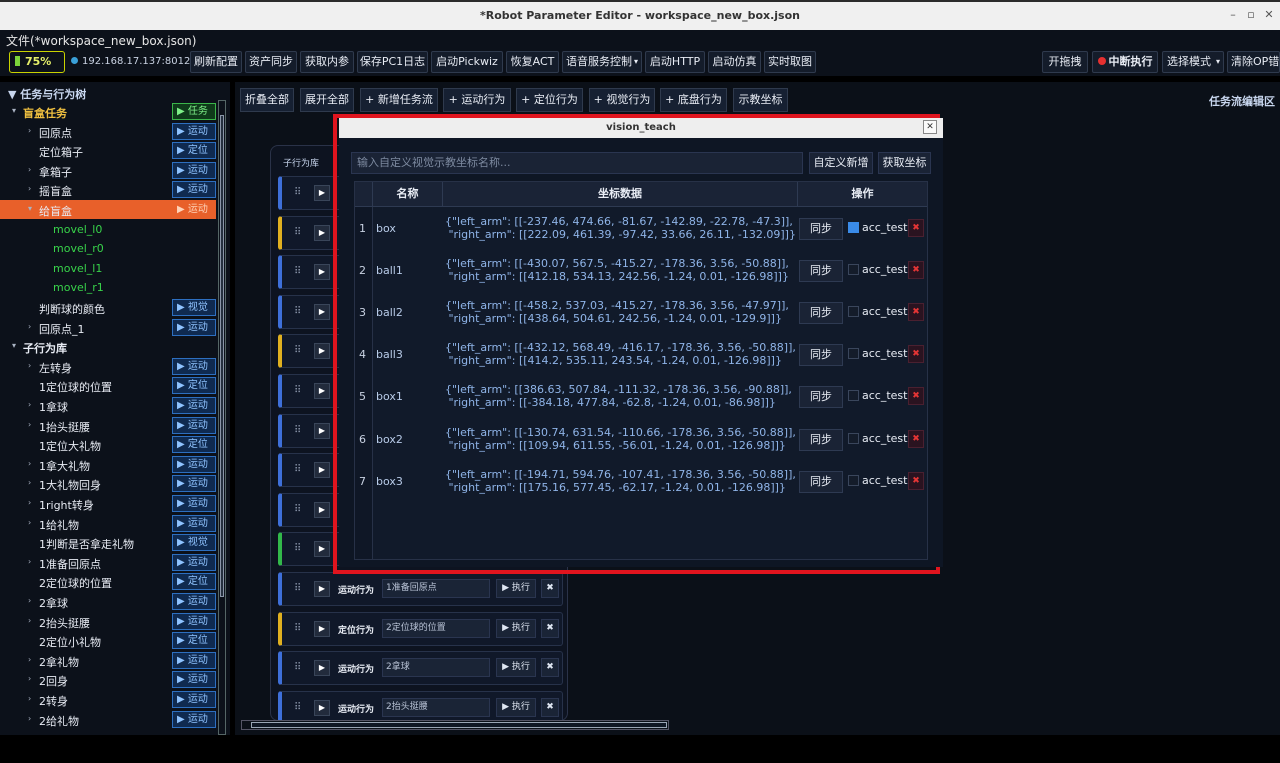  What do you see at coordinates (420, 668) in the screenshot?
I see `behavior-card: ⠿ ▶ 运动行为 2拿球 ▶ 执行 ✖` at bounding box center [420, 668].